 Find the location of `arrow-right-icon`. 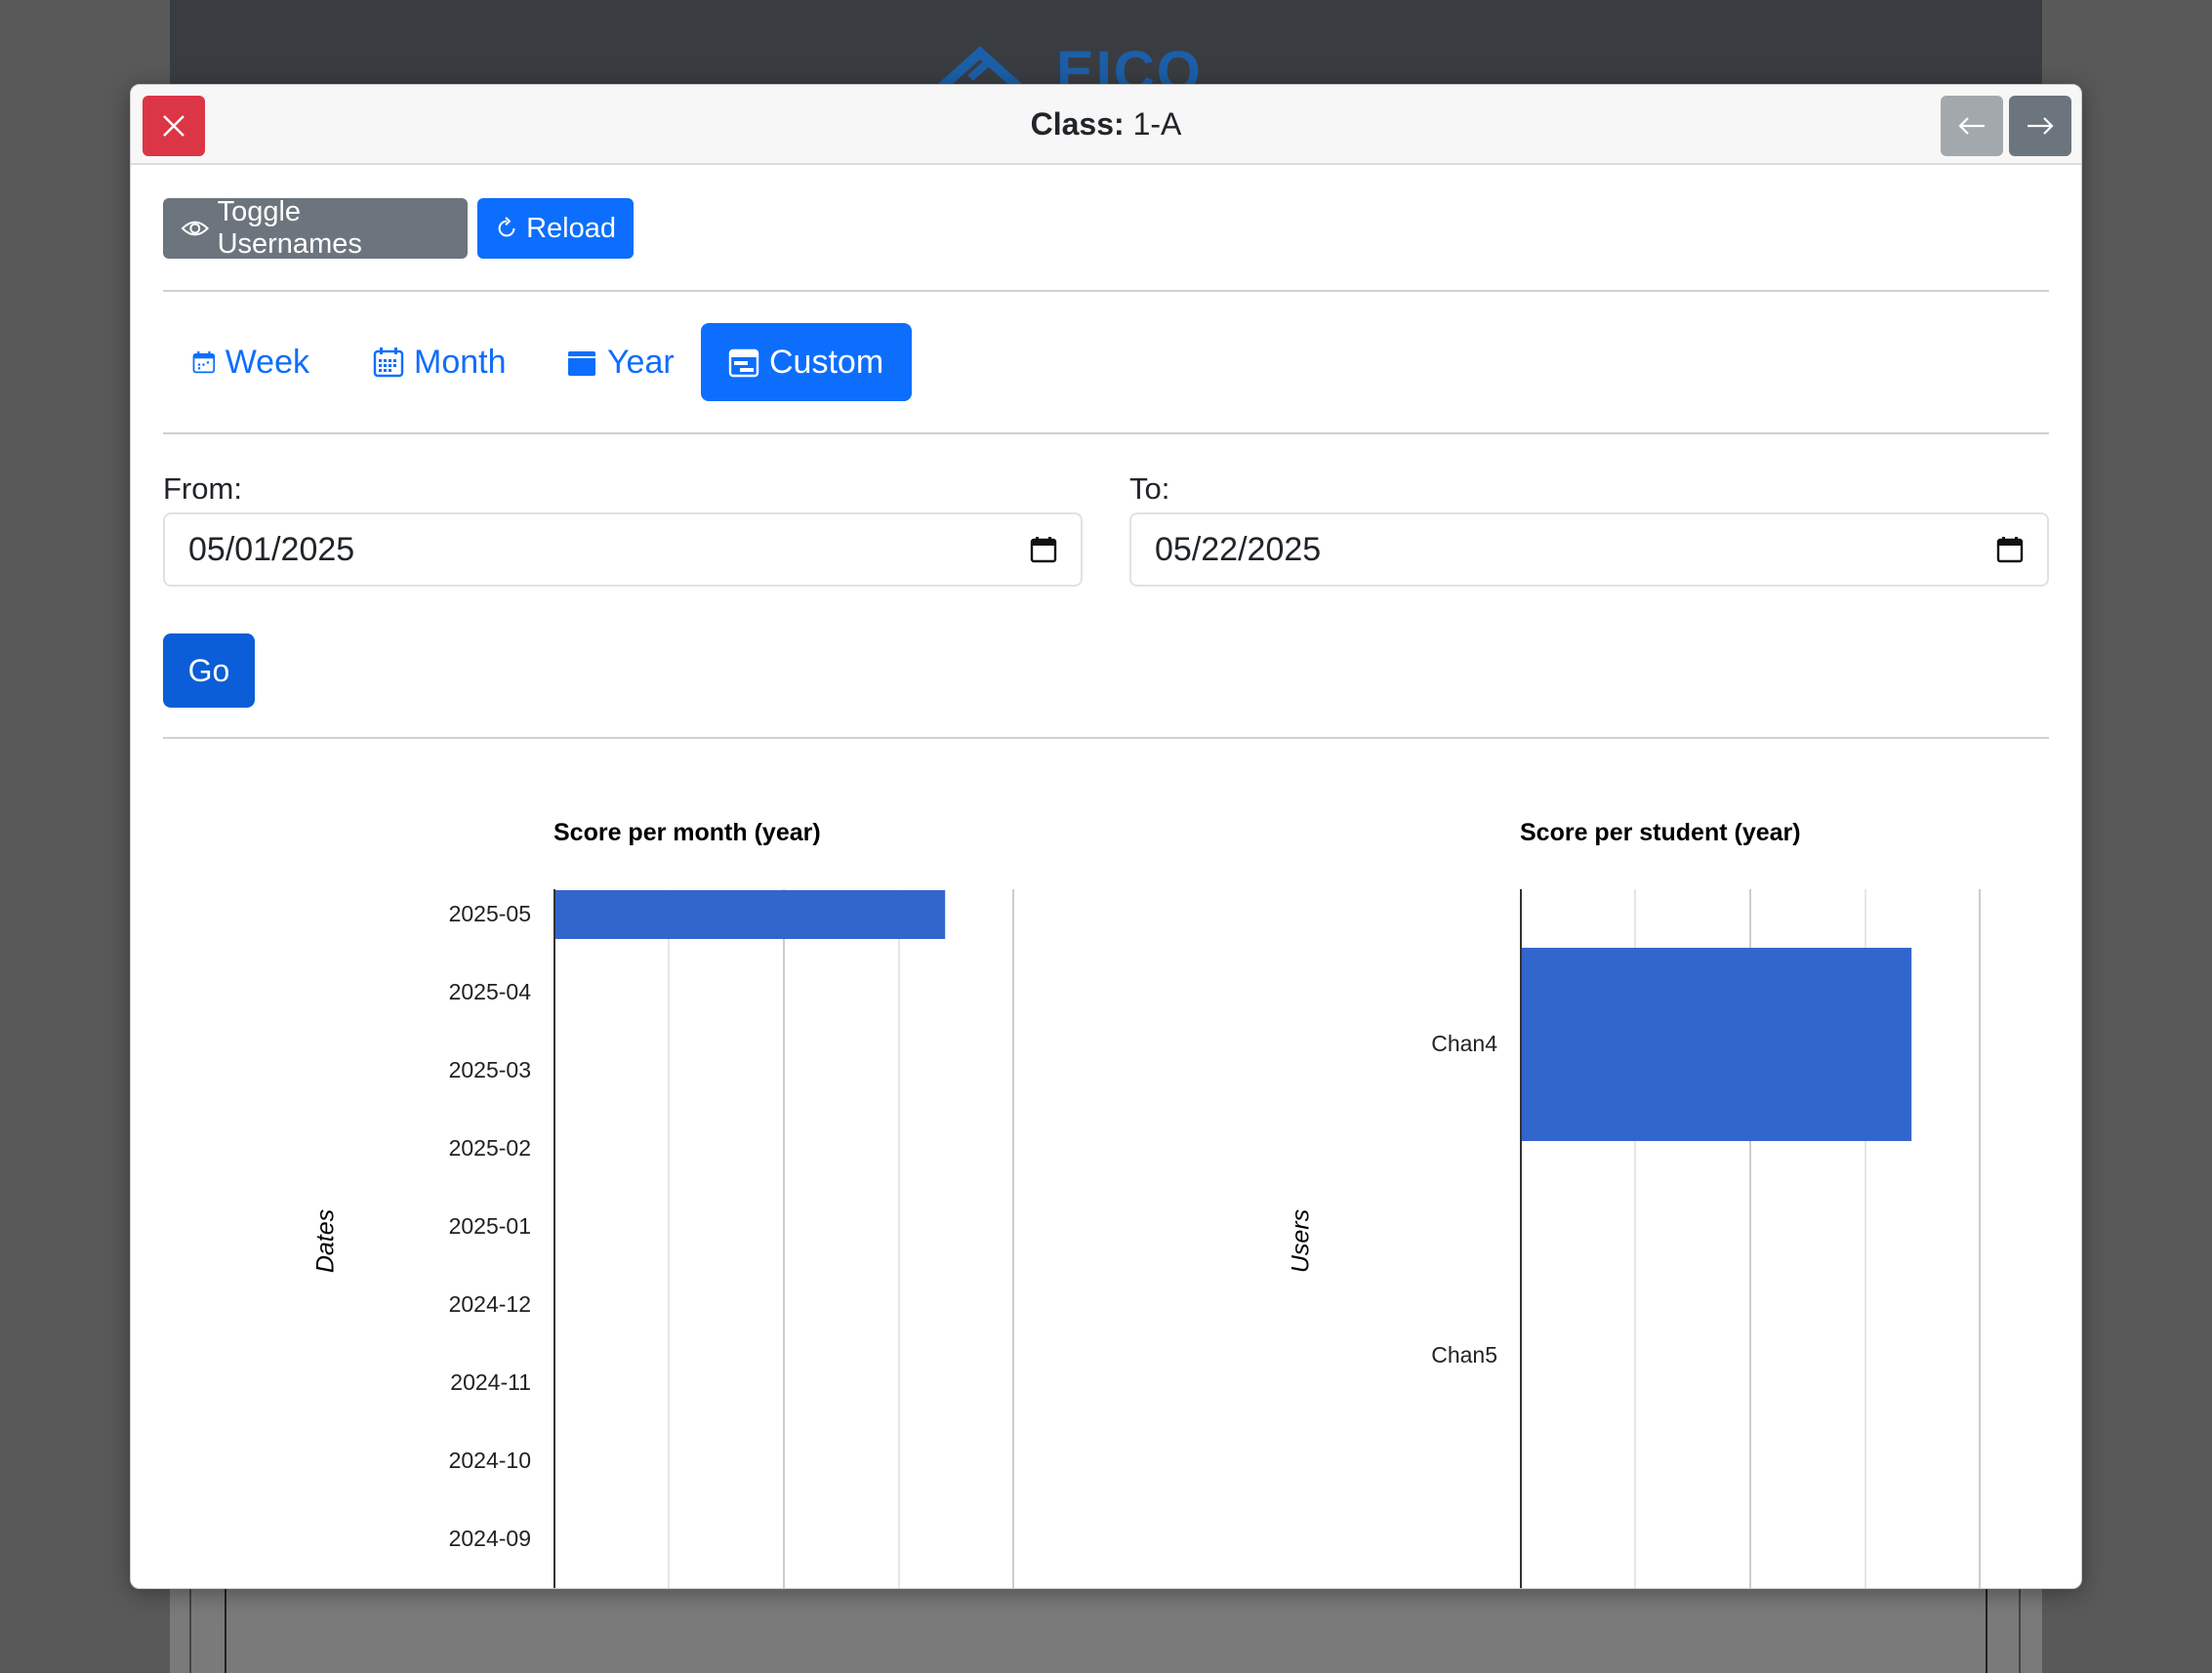

arrow-right-icon is located at coordinates (2041, 126).